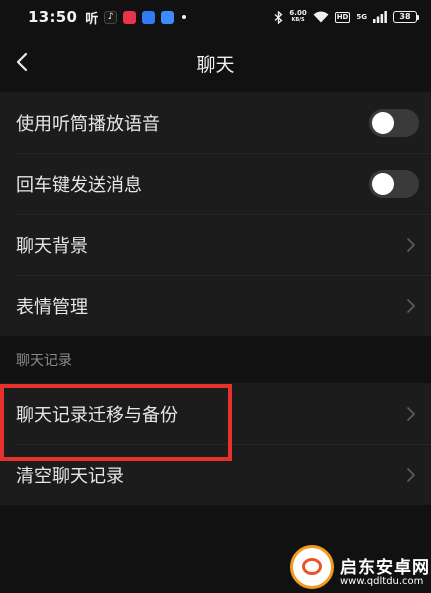 This screenshot has width=431, height=593. I want to click on hd-badge: HD, so click(342, 17).